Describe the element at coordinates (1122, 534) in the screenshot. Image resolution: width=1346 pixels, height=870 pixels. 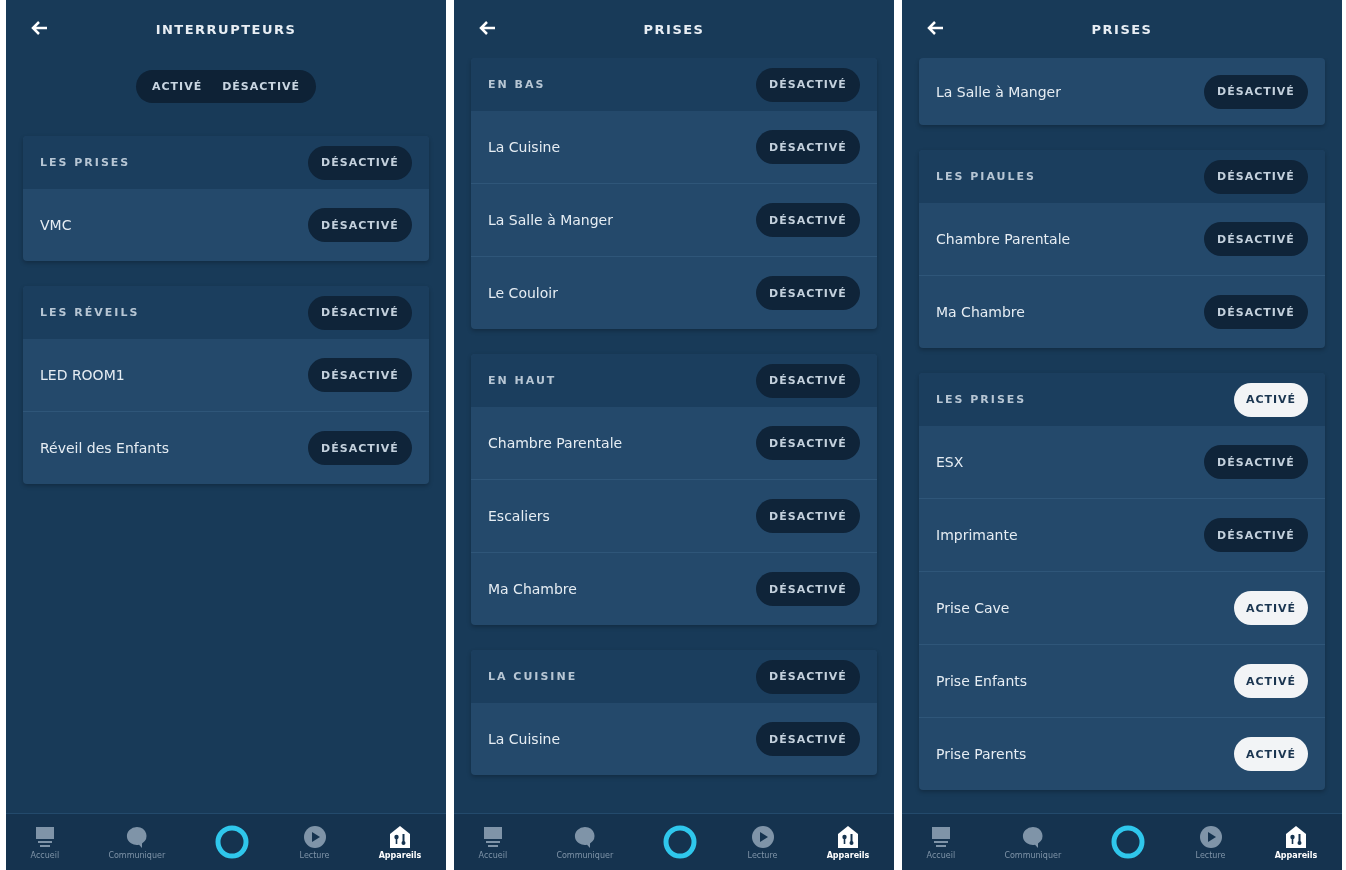
I see `device-row: Imprimante DÉSACTIVÉ` at that location.